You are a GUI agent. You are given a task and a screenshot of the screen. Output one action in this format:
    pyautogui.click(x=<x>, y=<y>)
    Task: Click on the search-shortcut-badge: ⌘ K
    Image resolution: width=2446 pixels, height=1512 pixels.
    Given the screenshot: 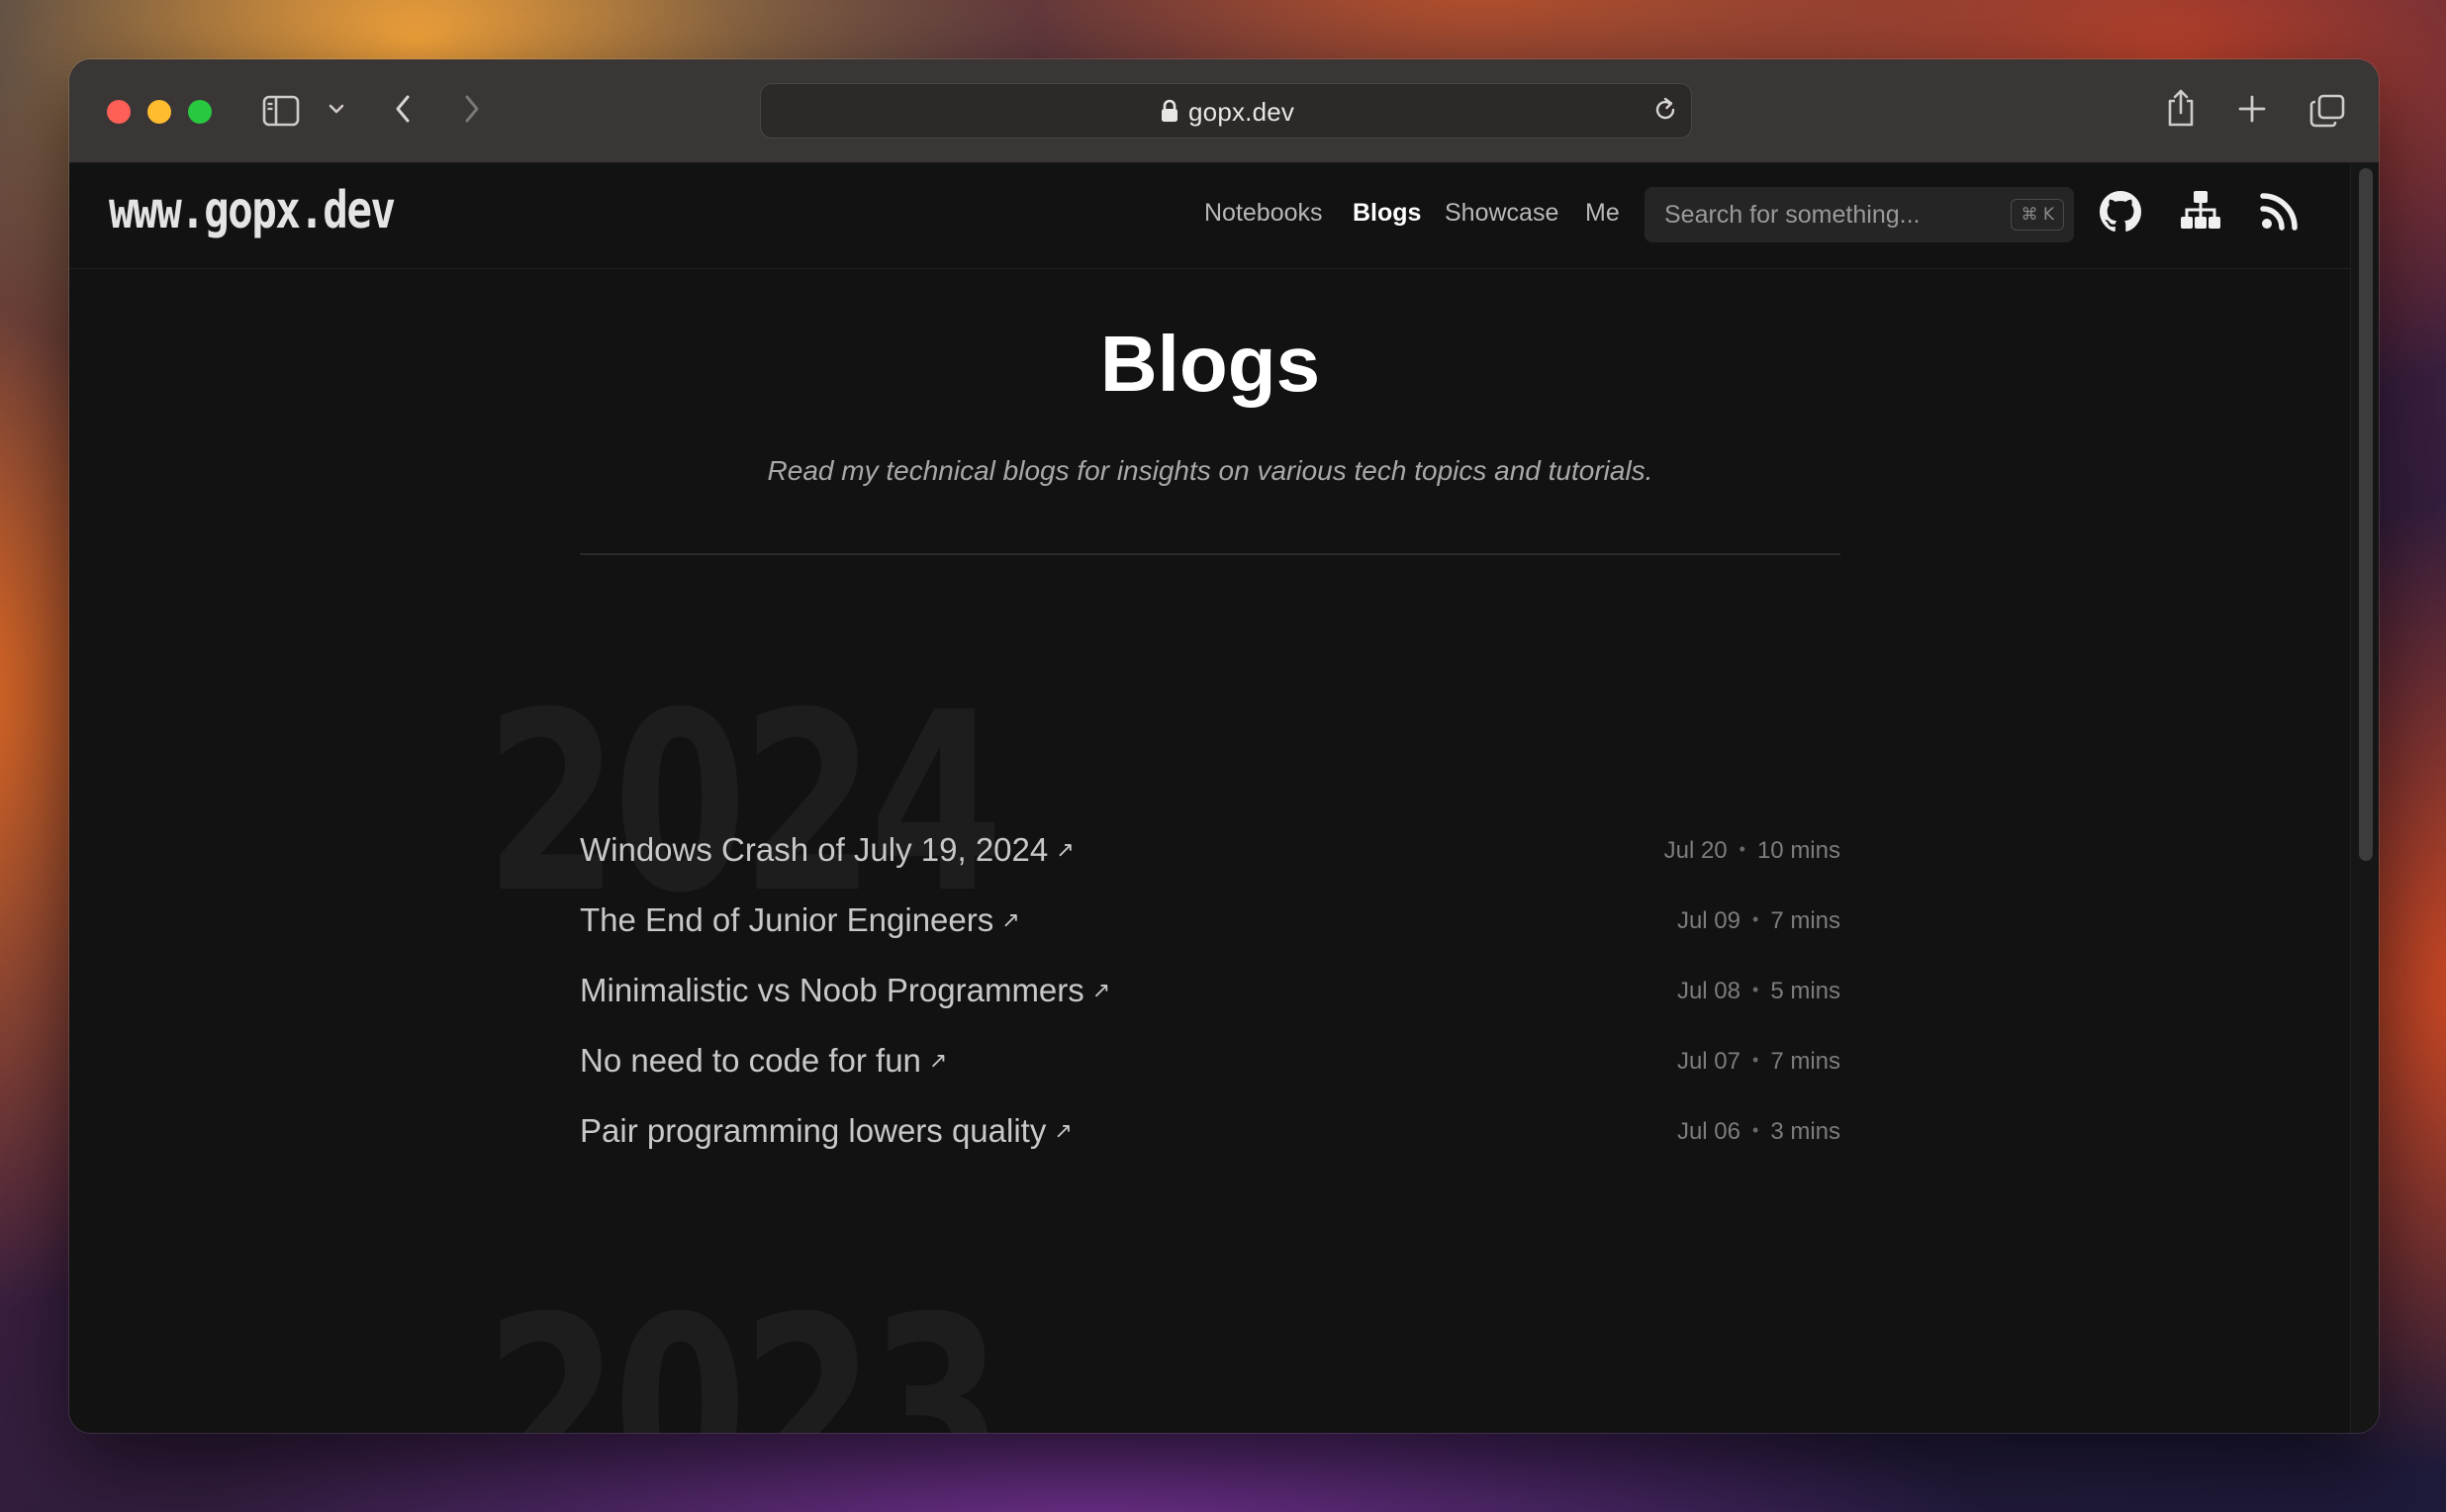 What is the action you would take?
    pyautogui.click(x=2037, y=215)
    